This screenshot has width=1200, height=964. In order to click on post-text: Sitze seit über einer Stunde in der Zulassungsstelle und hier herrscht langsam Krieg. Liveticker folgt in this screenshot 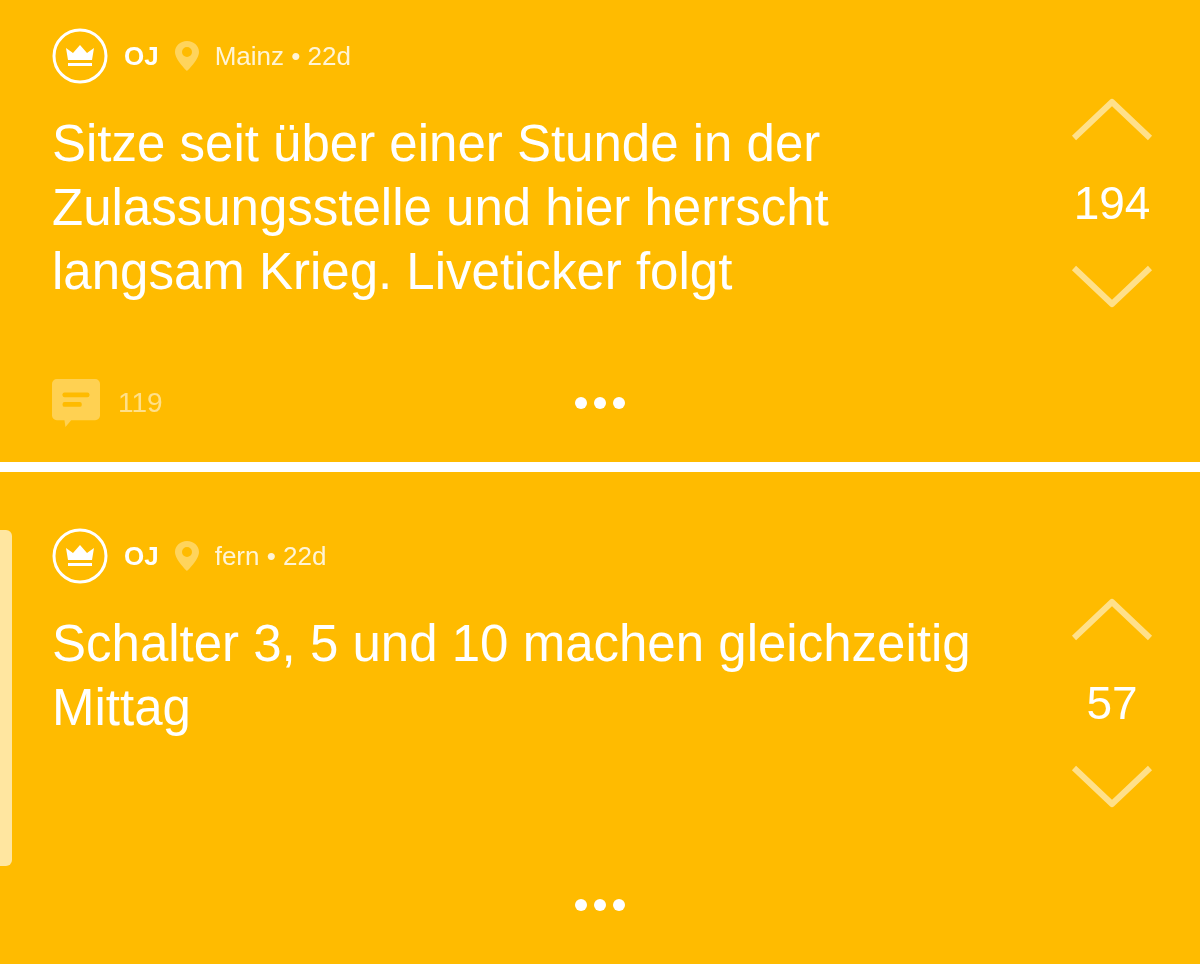, I will do `click(441, 208)`.